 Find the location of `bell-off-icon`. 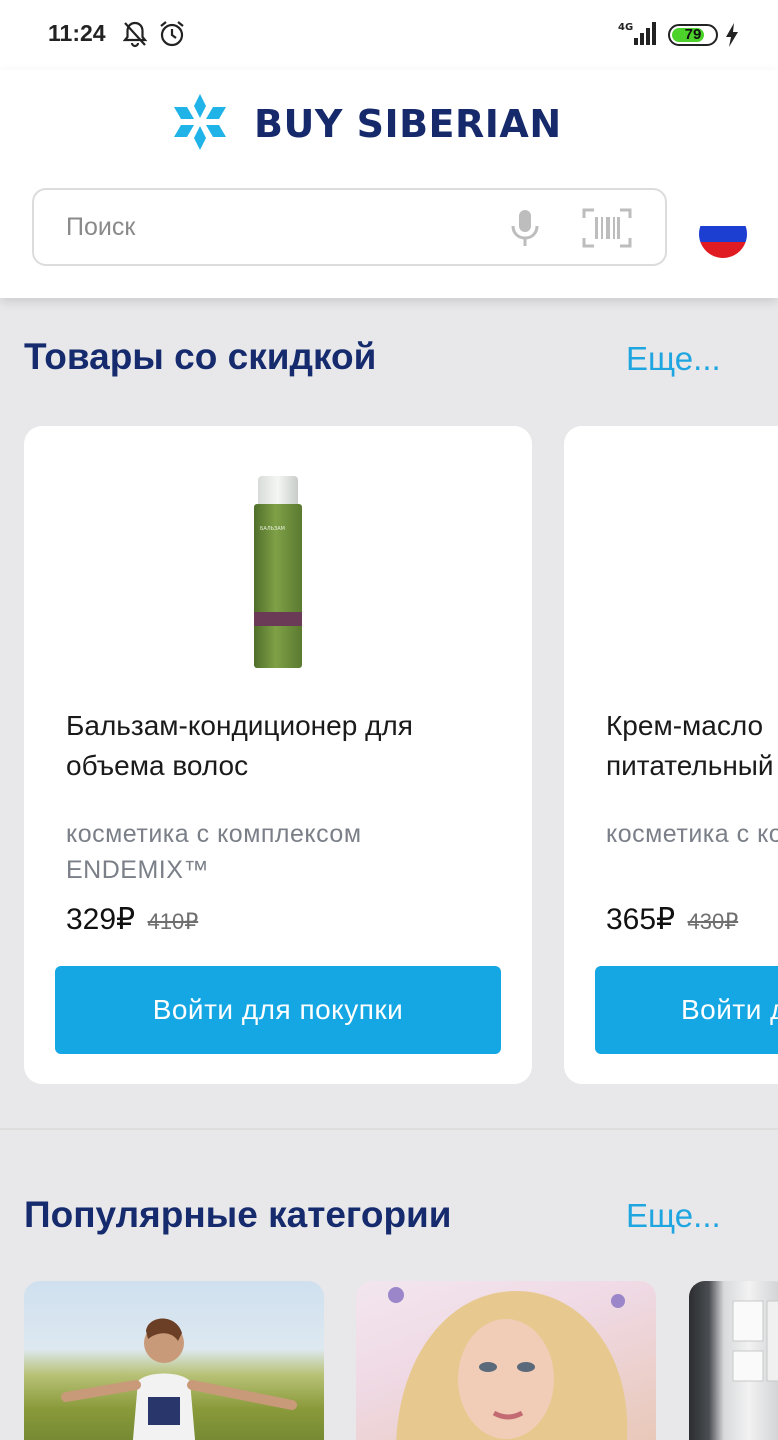

bell-off-icon is located at coordinates (135, 34).